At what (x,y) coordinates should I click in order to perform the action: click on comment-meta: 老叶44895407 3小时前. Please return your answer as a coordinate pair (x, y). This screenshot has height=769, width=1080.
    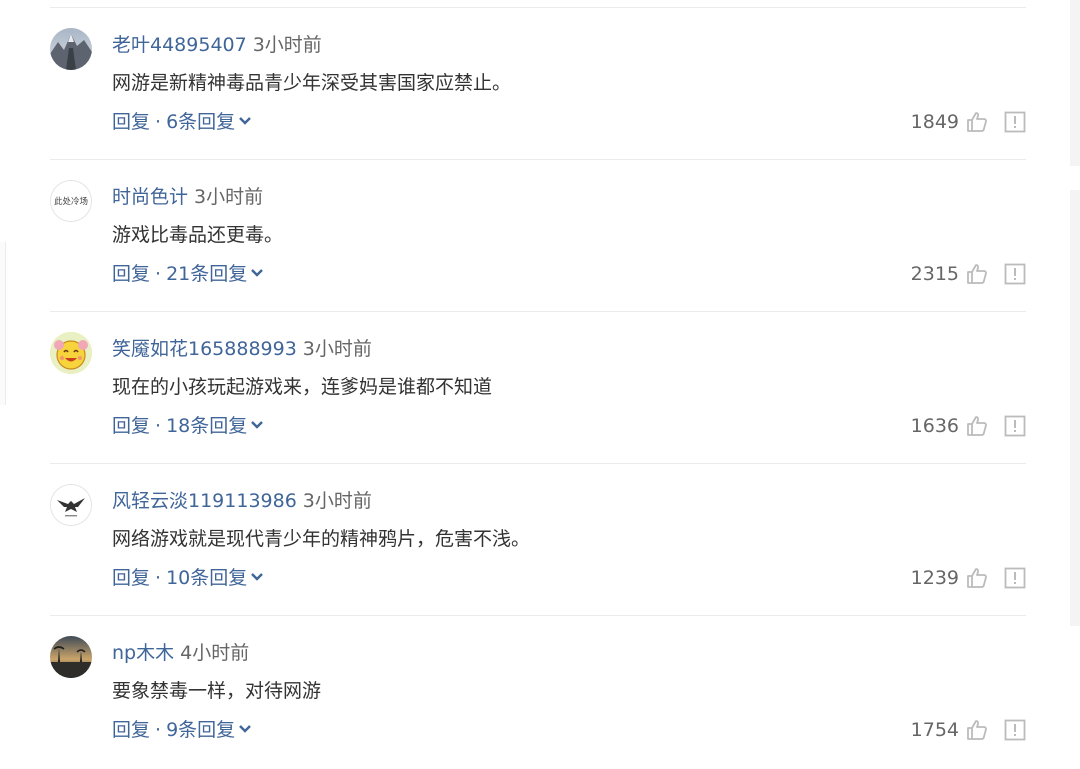
    Looking at the image, I should click on (217, 45).